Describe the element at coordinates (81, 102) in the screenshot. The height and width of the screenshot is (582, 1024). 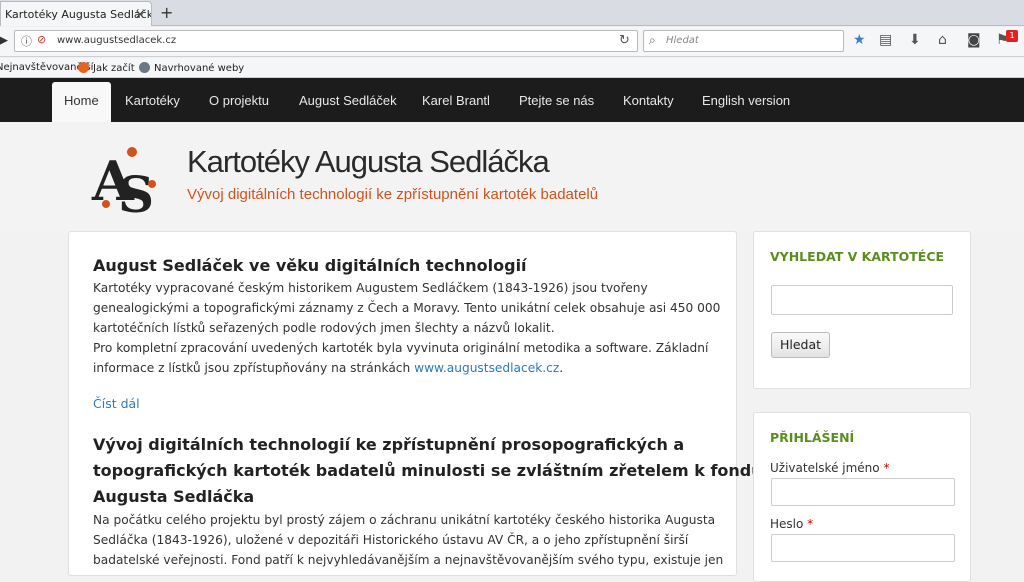
I see `nav-home: Home` at that location.